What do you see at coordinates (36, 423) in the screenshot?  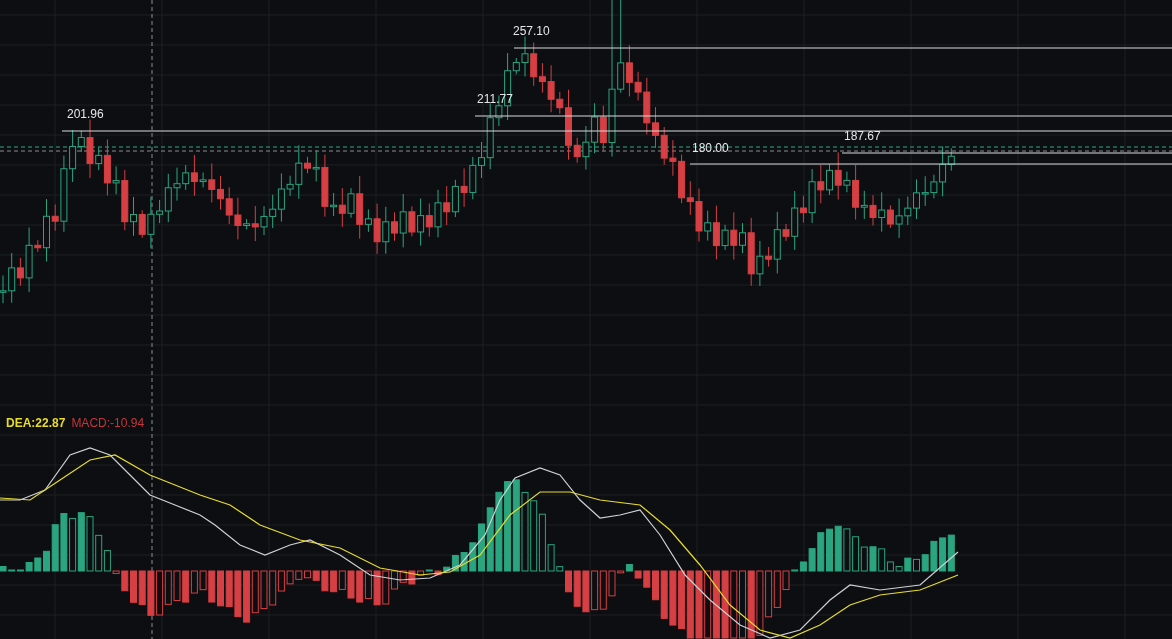 I see `indicator-value: DEA:22.87` at bounding box center [36, 423].